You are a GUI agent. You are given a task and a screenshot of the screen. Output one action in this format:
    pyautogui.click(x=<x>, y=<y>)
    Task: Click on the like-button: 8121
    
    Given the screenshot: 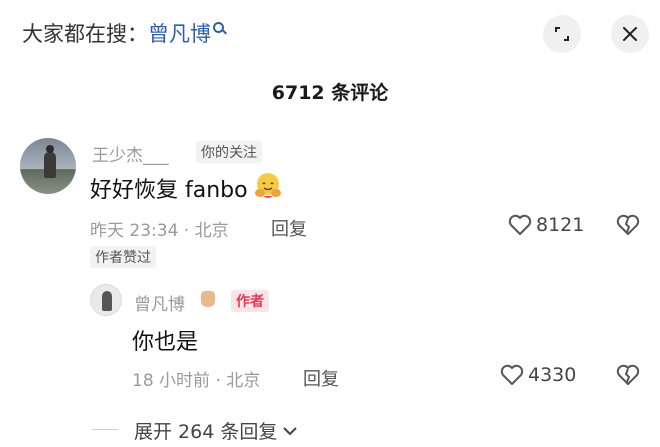 What is the action you would take?
    pyautogui.click(x=546, y=225)
    